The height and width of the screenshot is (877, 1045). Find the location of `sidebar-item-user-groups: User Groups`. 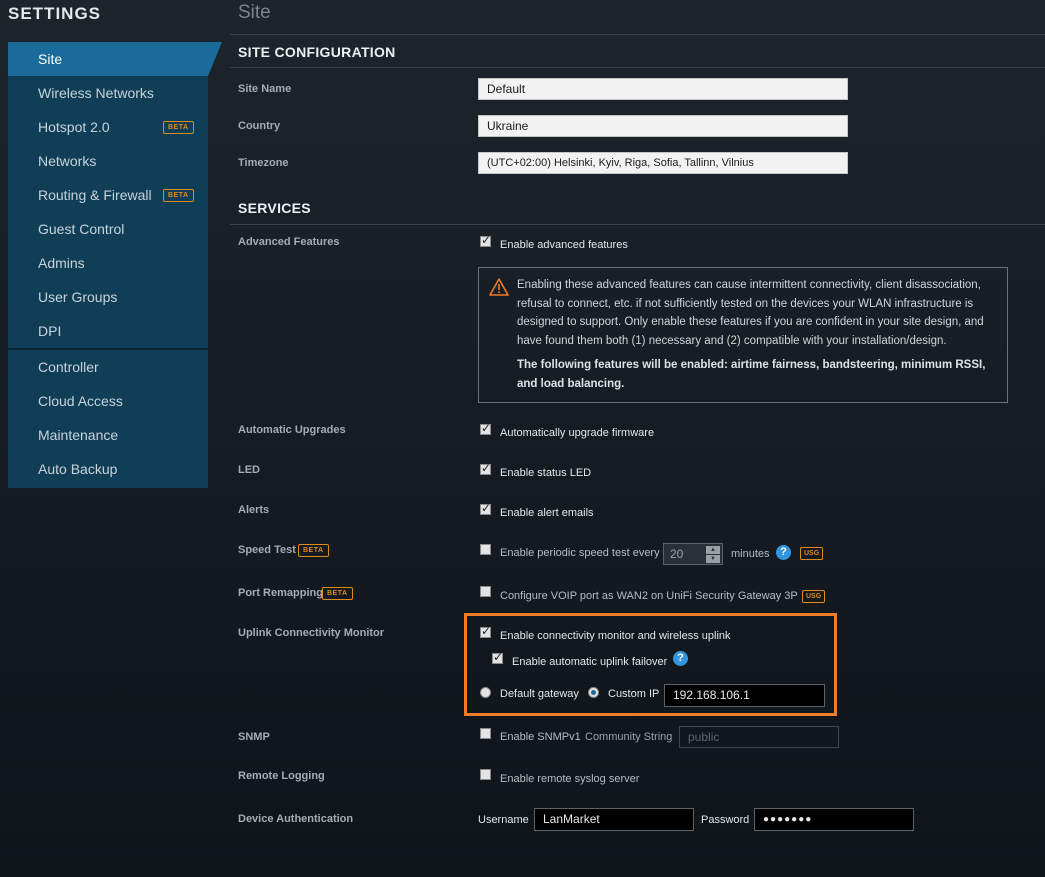

sidebar-item-user-groups: User Groups is located at coordinates (108, 297).